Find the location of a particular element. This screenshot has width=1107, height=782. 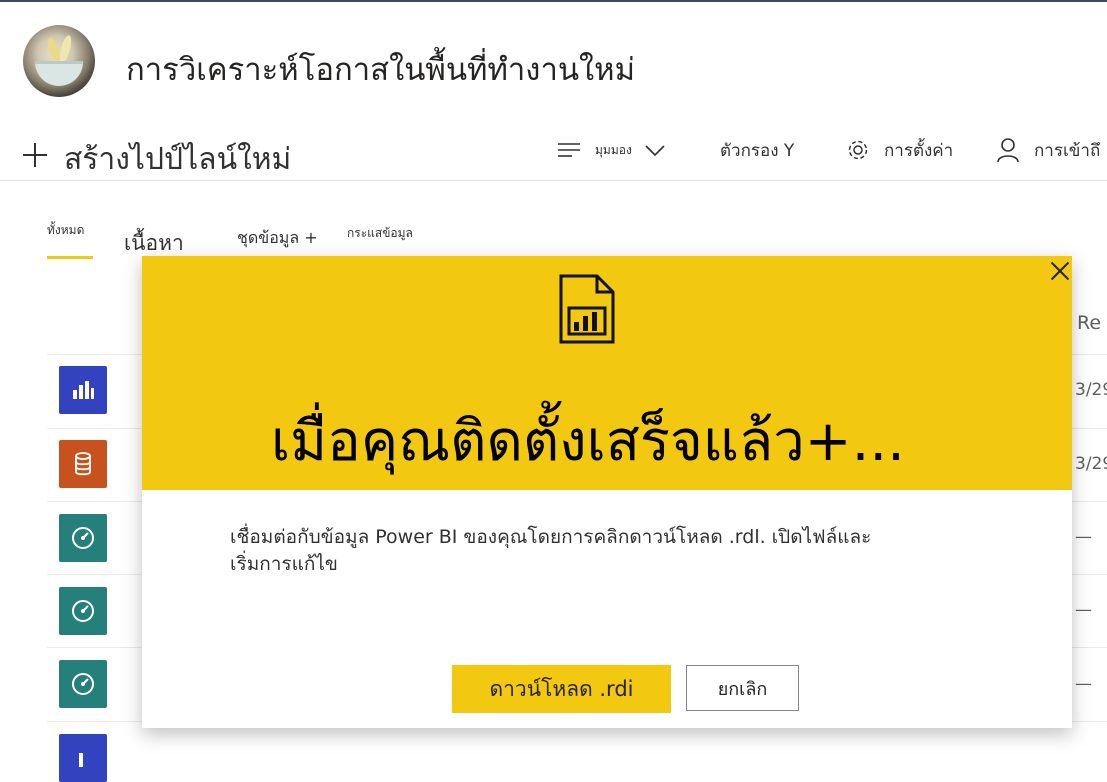

view-lines-icon is located at coordinates (569, 150).